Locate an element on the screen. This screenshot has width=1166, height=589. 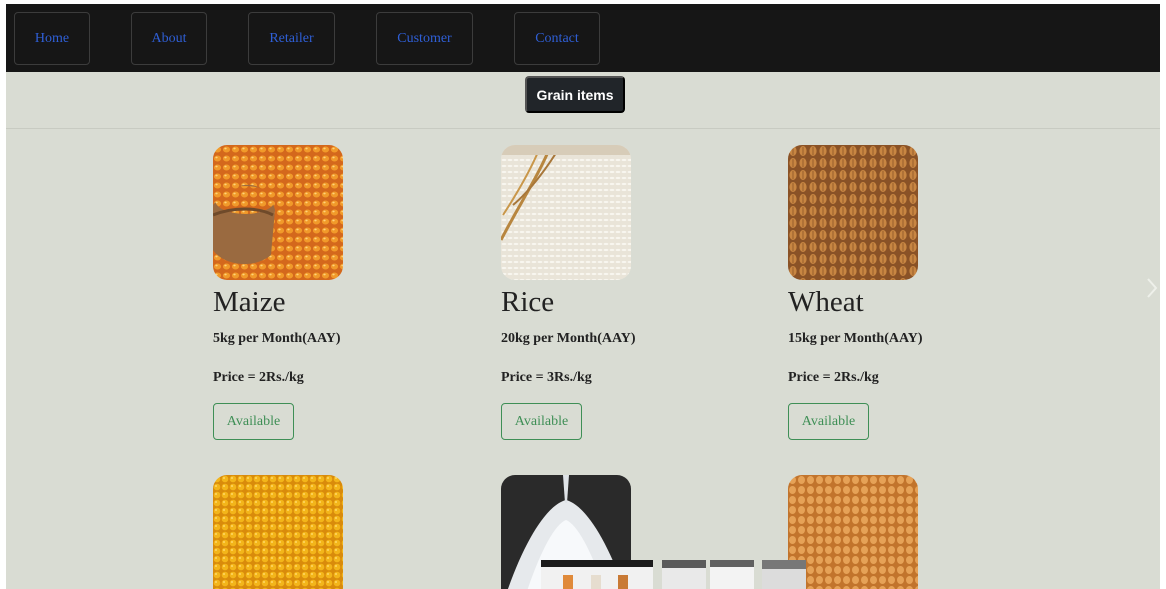
product-quantity: 5kg per Month(AAY) is located at coordinates (277, 338).